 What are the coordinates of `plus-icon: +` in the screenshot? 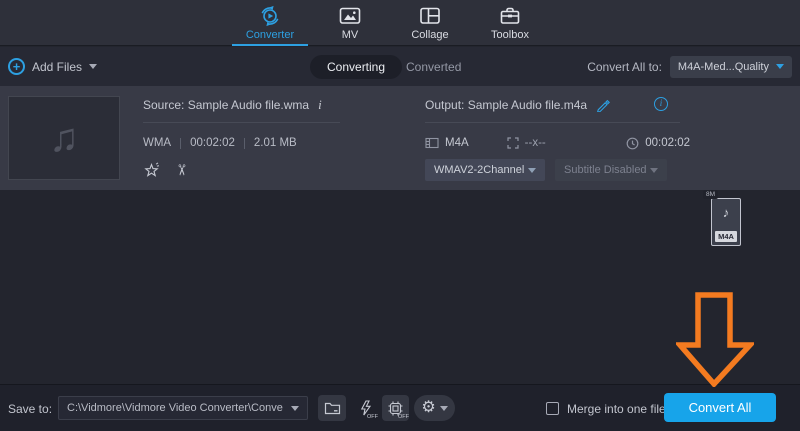 It's located at (16, 66).